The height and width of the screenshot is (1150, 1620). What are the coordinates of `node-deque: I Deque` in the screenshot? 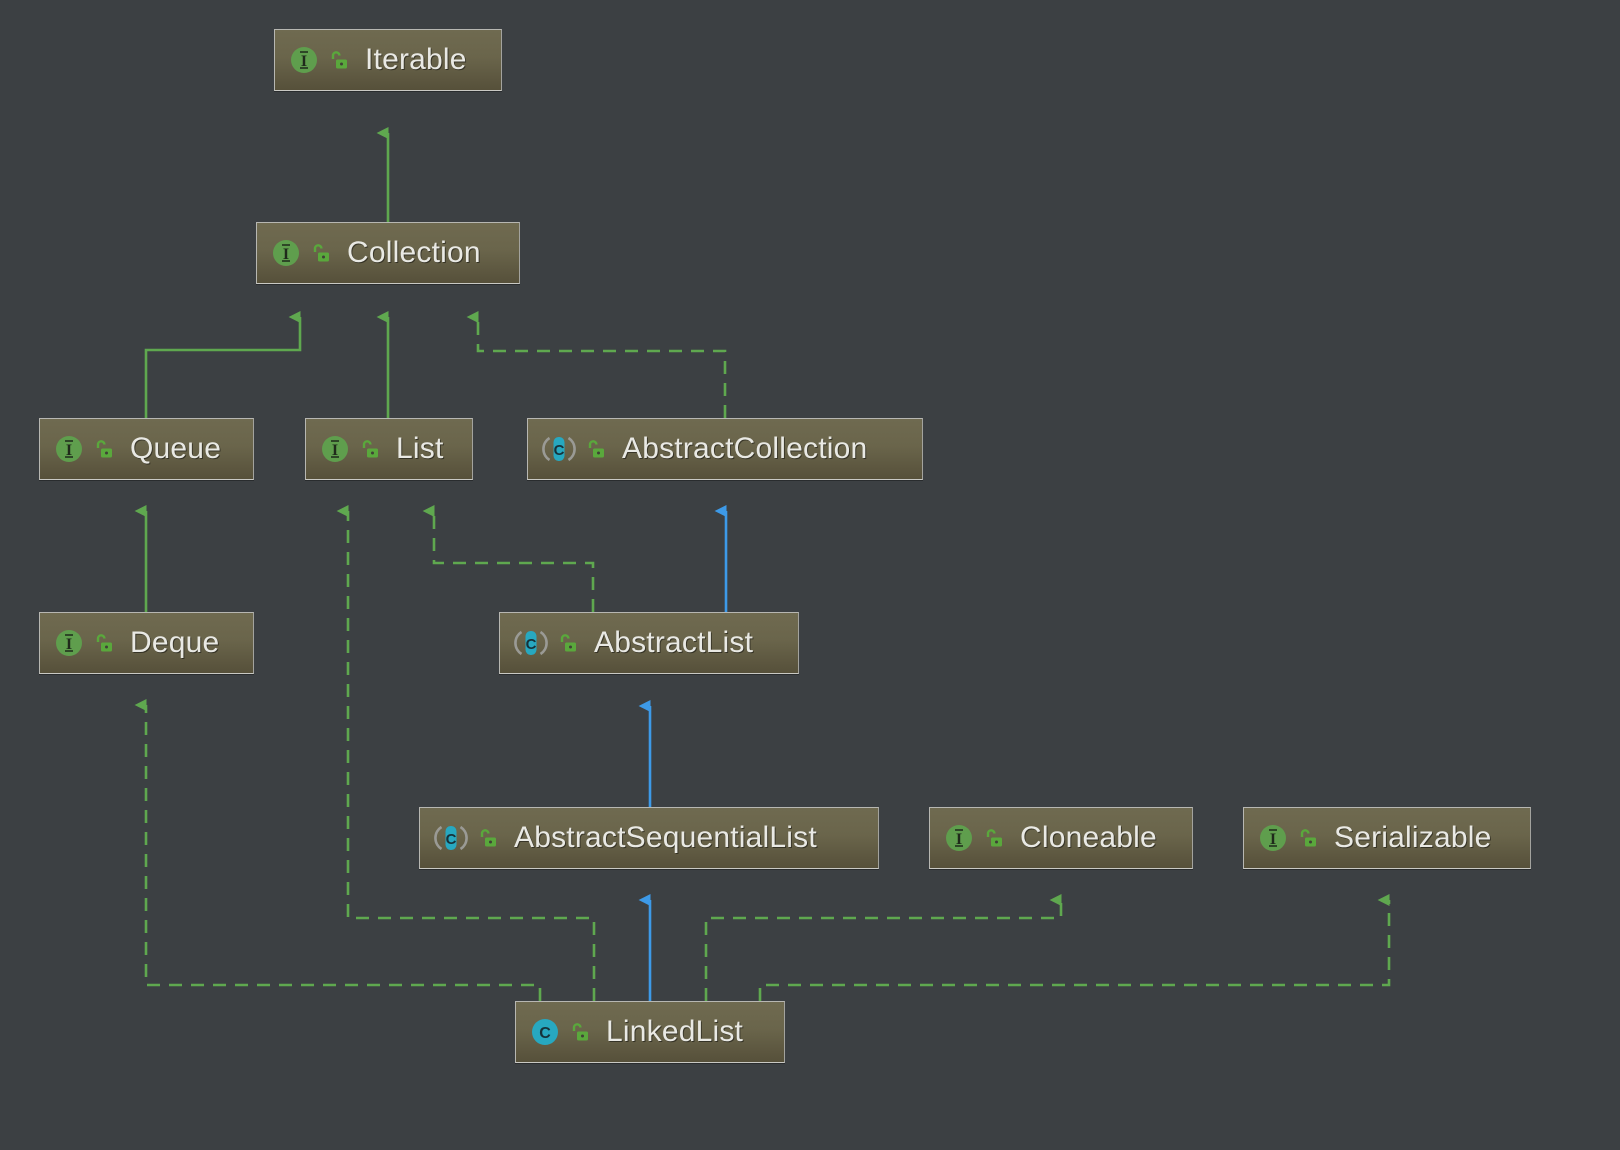 It's located at (146, 643).